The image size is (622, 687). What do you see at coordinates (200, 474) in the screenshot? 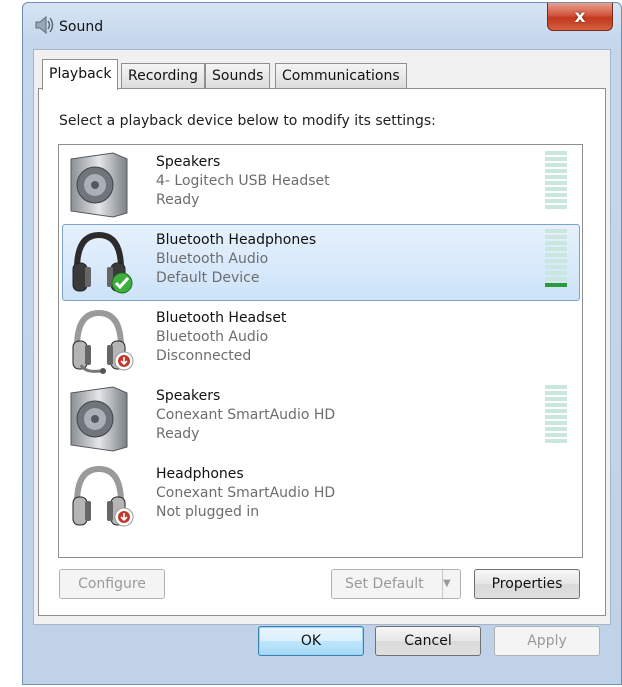
I see `device-name: Headphones` at bounding box center [200, 474].